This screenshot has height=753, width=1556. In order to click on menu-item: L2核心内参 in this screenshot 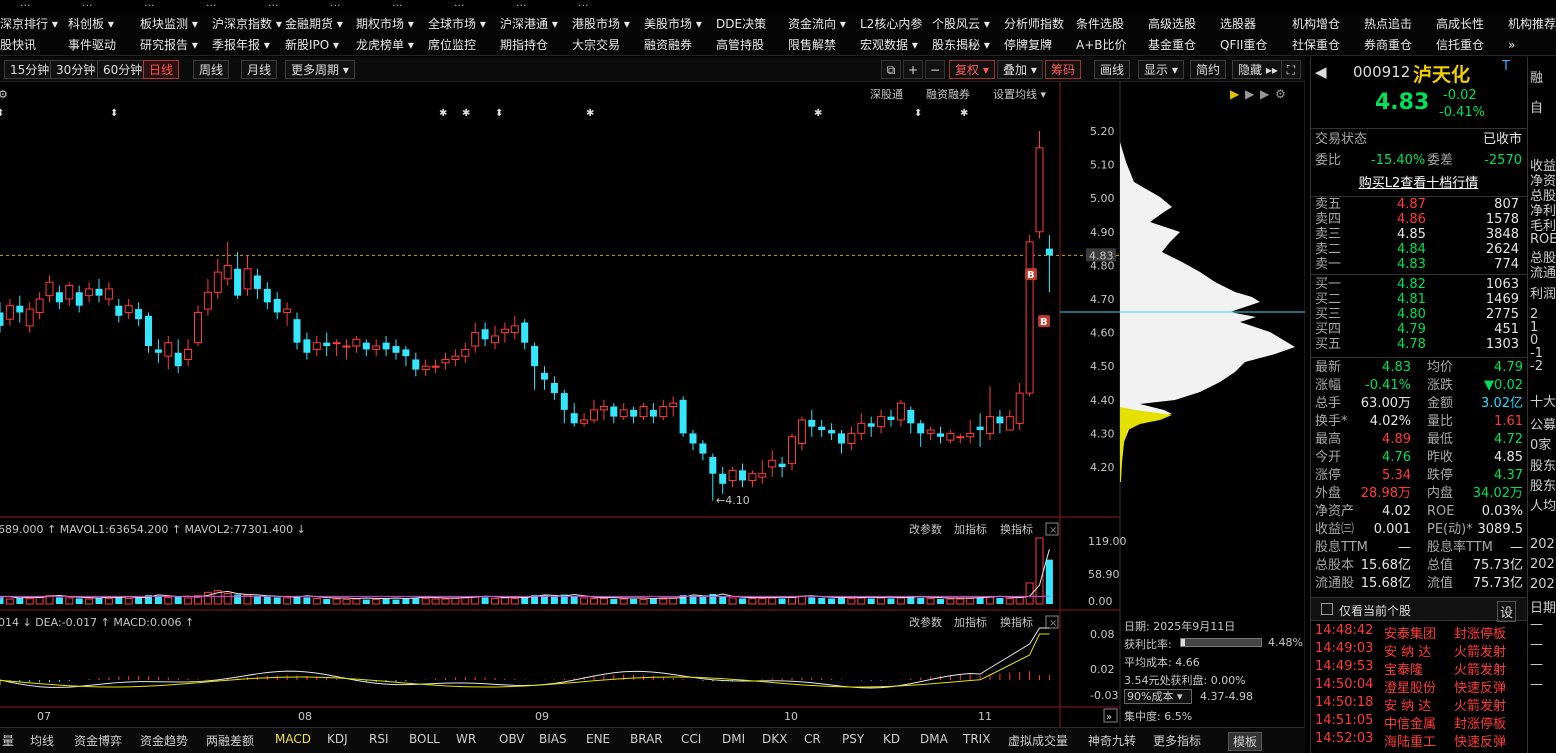, I will do `click(891, 24)`.